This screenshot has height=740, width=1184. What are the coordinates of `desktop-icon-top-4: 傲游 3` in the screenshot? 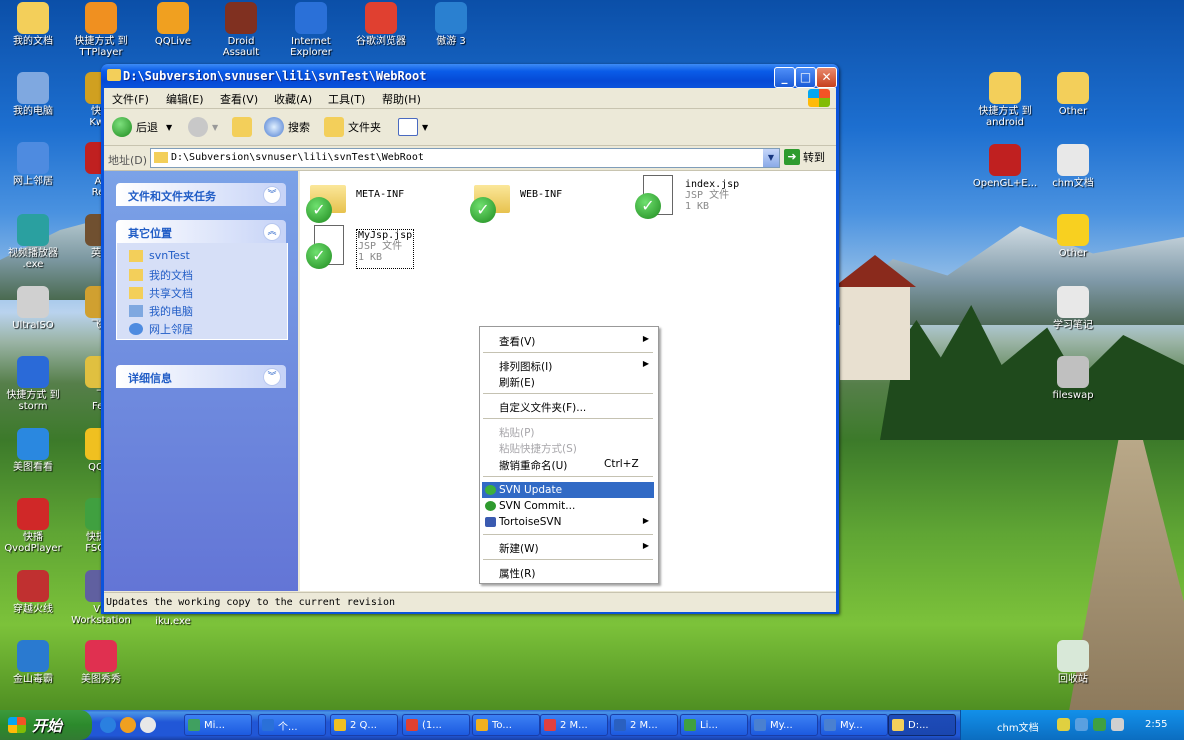 It's located at (451, 24).